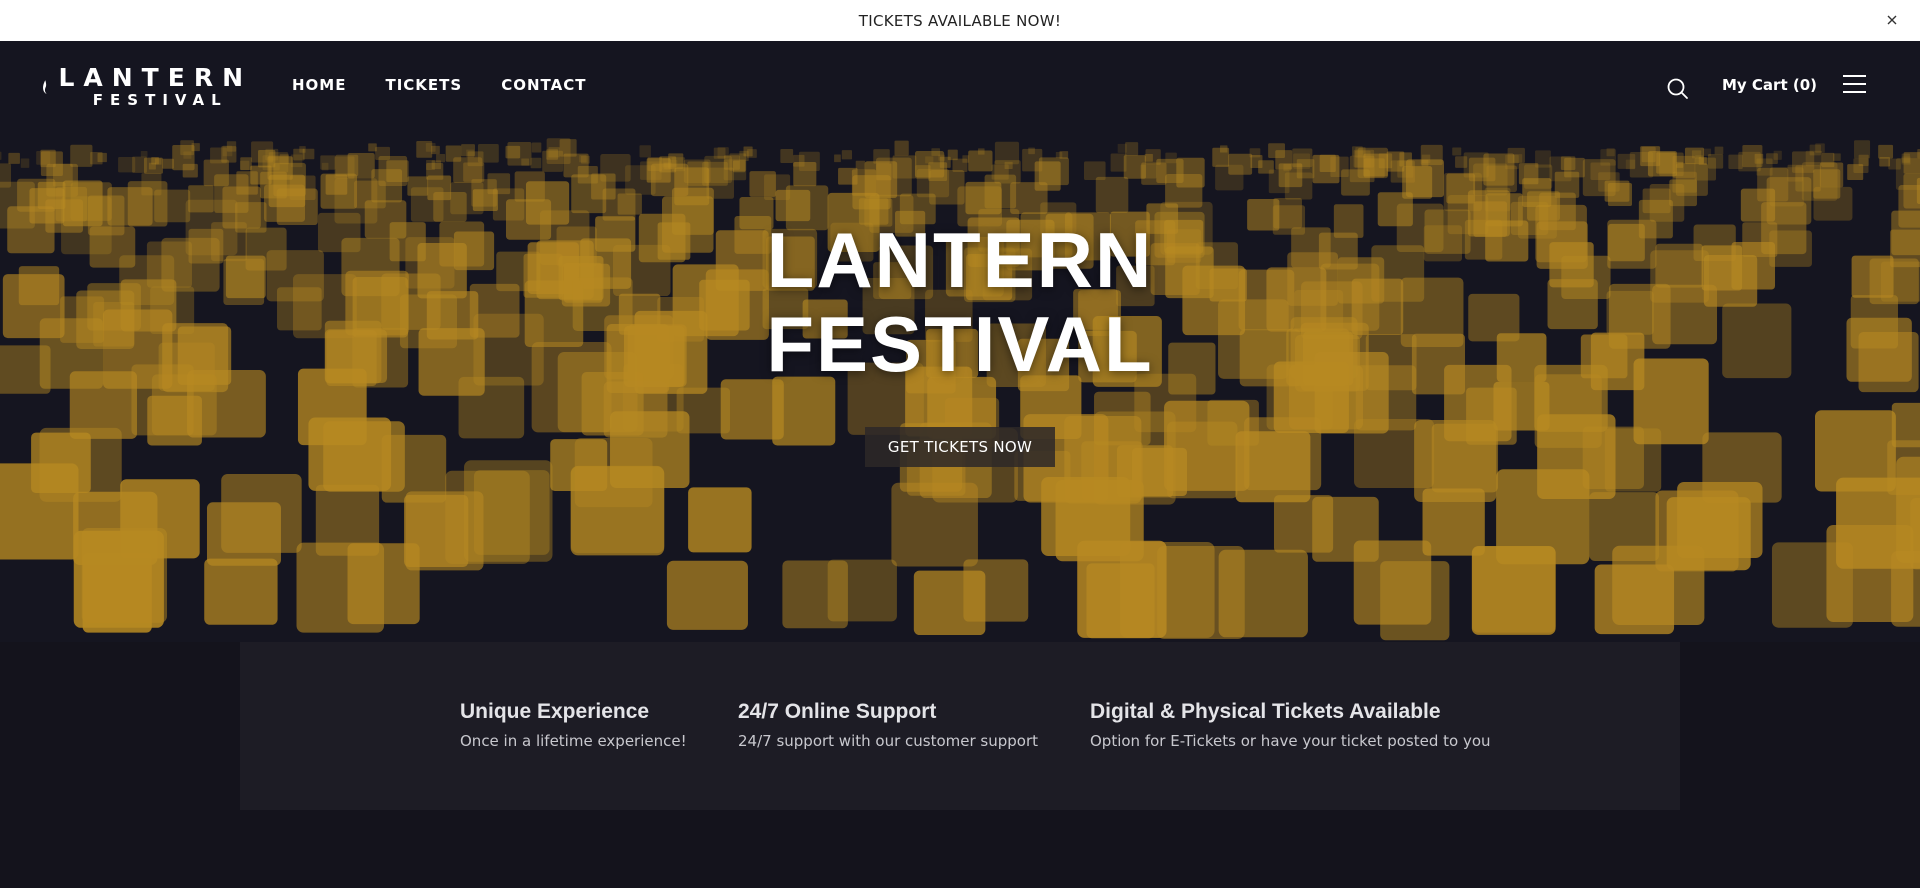  I want to click on logo-line-2: FESTIVAL, so click(160, 100).